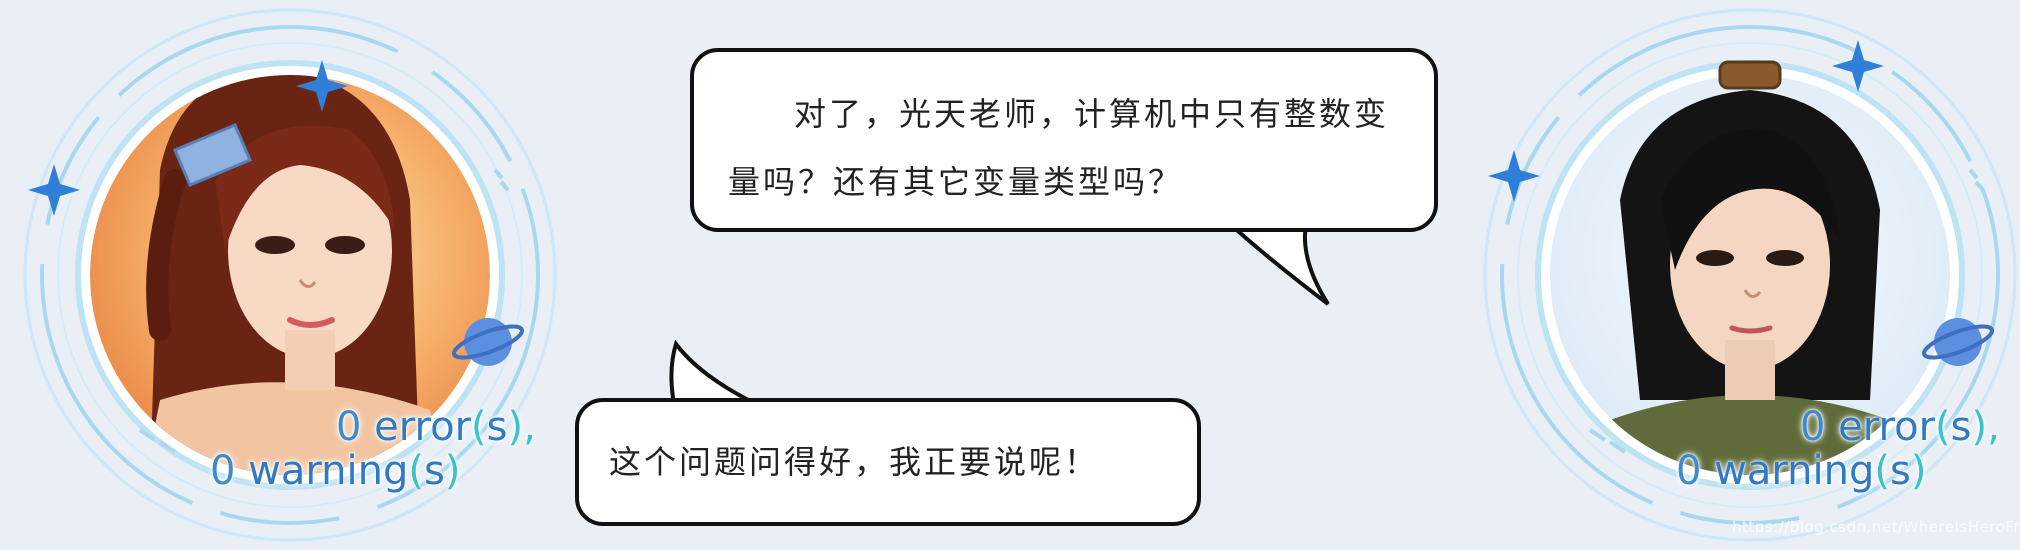  What do you see at coordinates (1059, 148) in the screenshot?
I see `top-bubble-text: 对了，光天老师，计算机中只有整数变量吗？还有其它变量类型吗？` at bounding box center [1059, 148].